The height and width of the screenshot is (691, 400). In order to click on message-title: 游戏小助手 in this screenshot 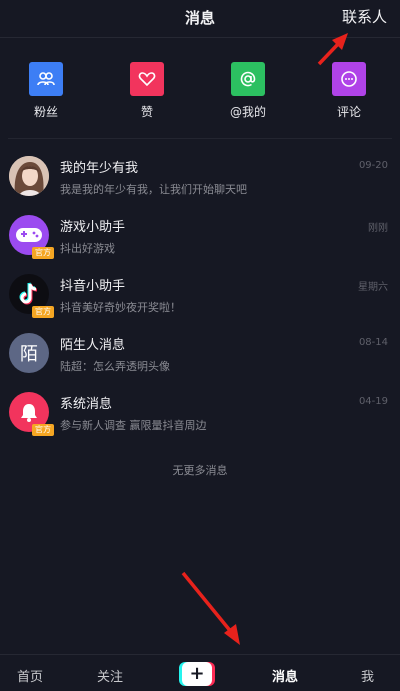, I will do `click(93, 227)`.